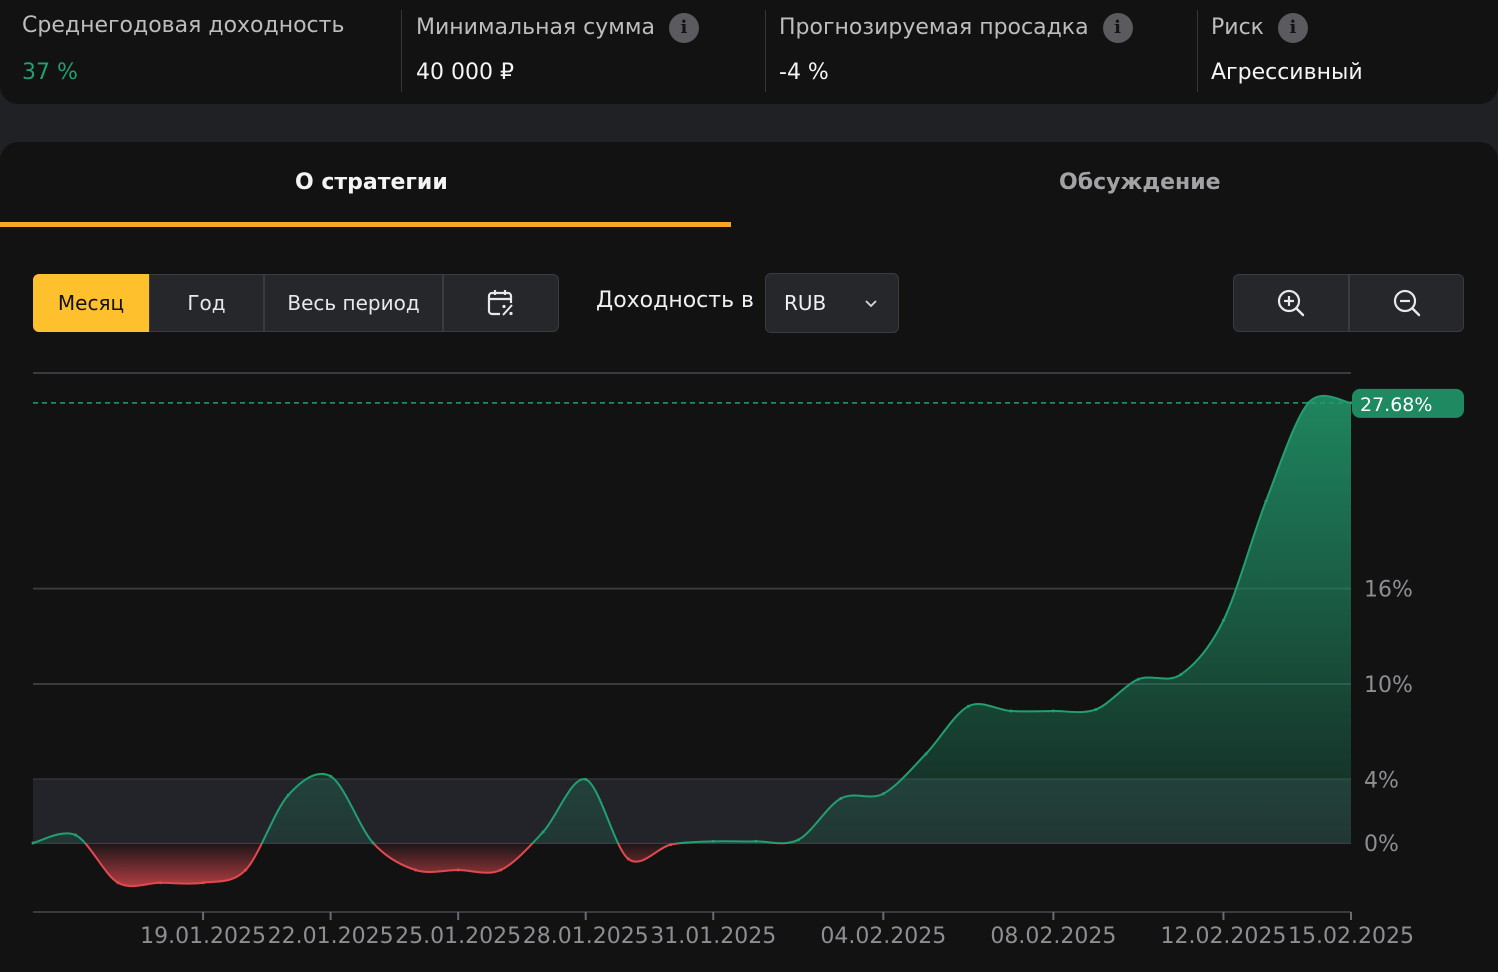 The width and height of the screenshot is (1498, 972). I want to click on period-year-label: Год, so click(206, 303).